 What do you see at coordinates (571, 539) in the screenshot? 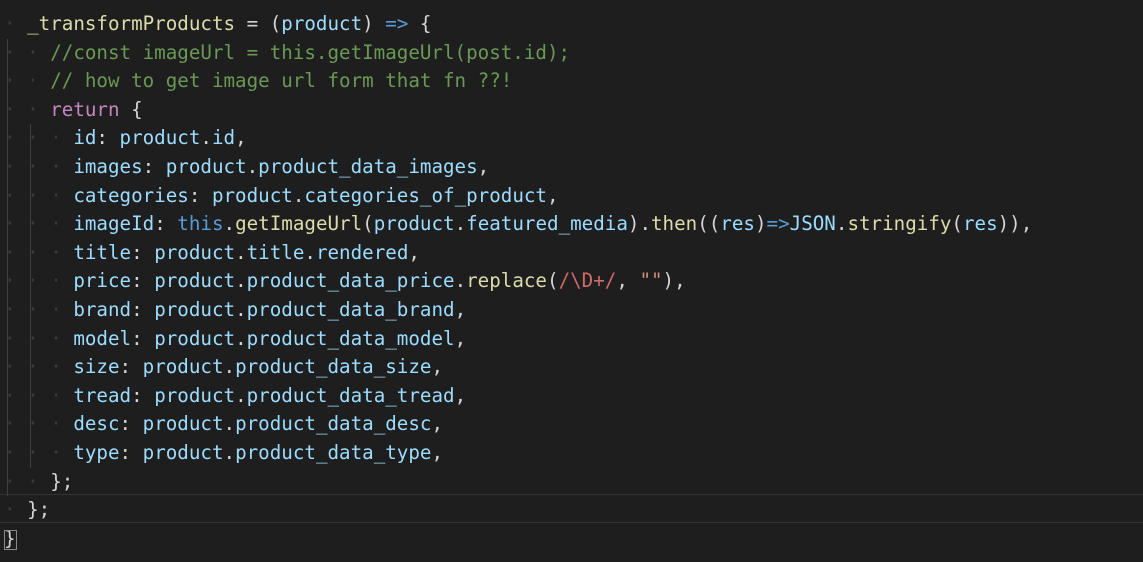
I see `code-line: }` at bounding box center [571, 539].